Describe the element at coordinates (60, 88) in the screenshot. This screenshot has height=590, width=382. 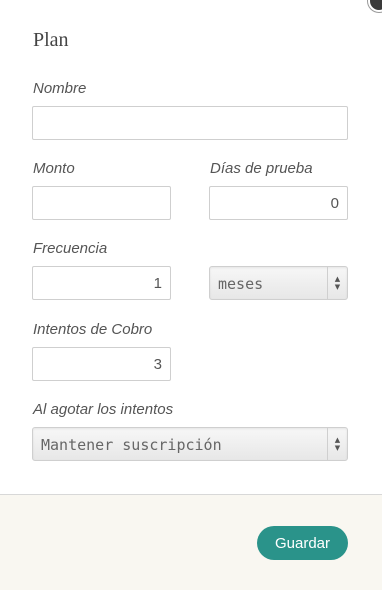
I see `nombre-label: Nombre` at that location.